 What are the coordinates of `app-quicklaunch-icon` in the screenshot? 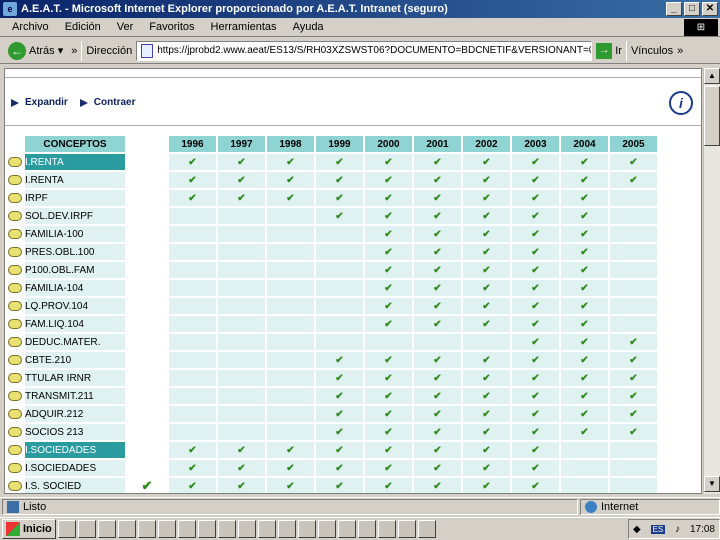 It's located at (127, 529).